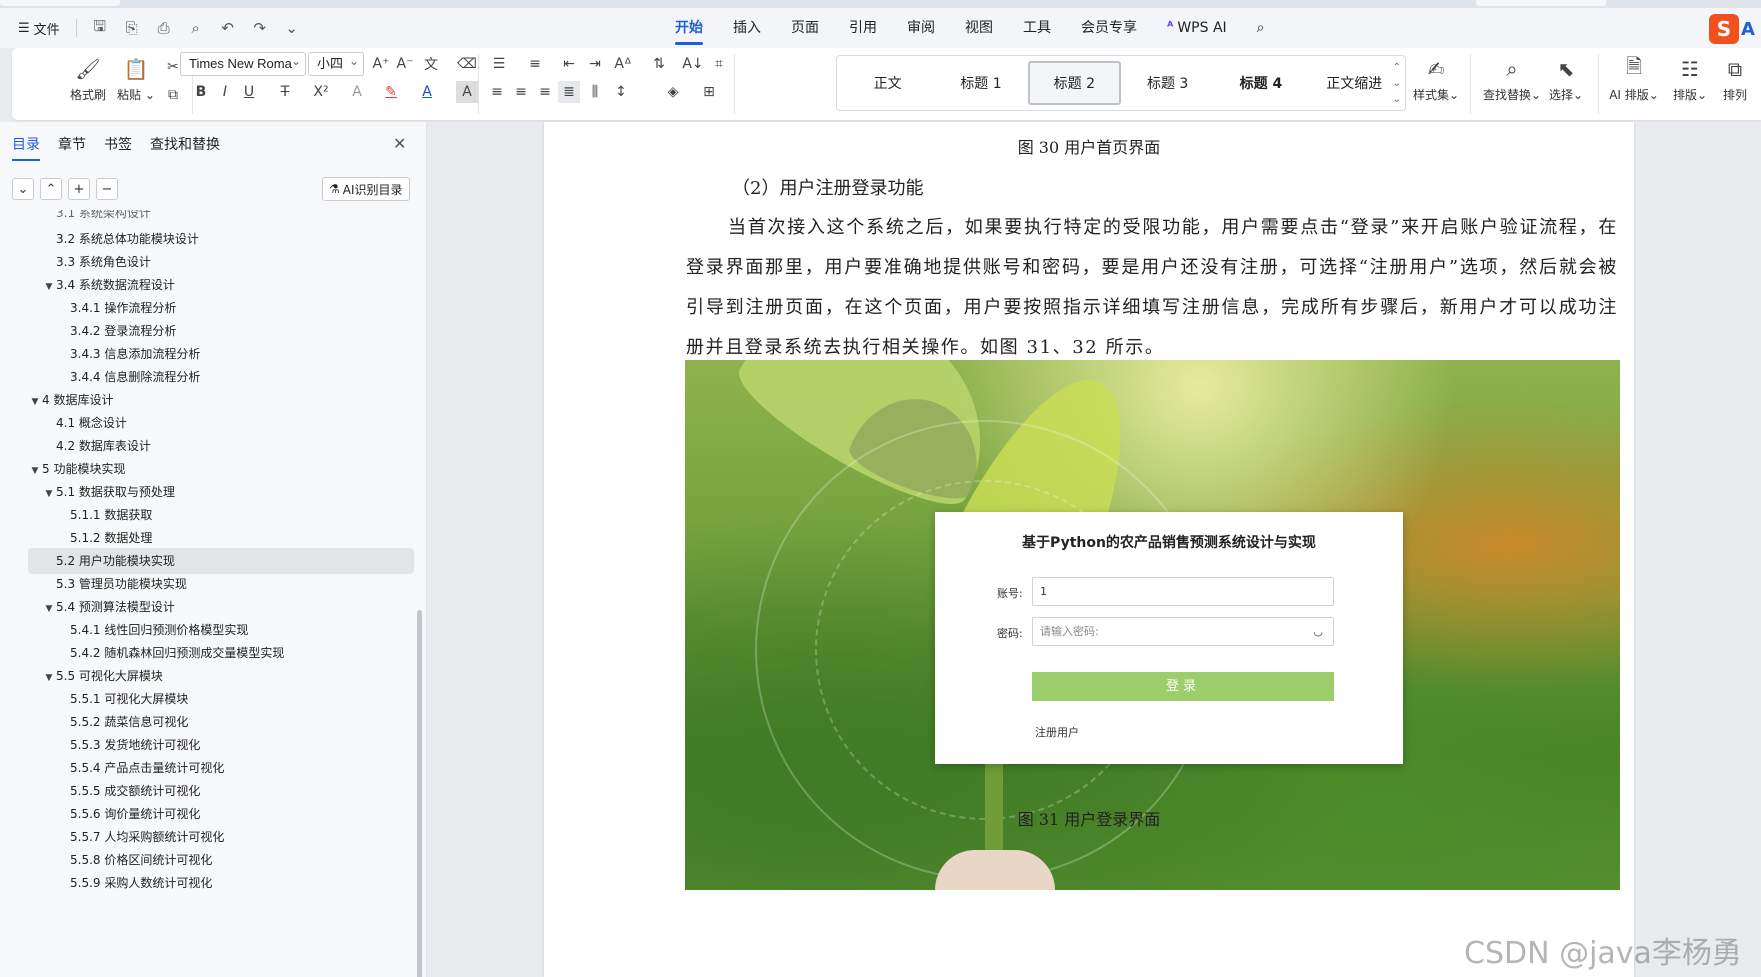 The width and height of the screenshot is (1761, 977). I want to click on style-set-icon: ✍, so click(1436, 69).